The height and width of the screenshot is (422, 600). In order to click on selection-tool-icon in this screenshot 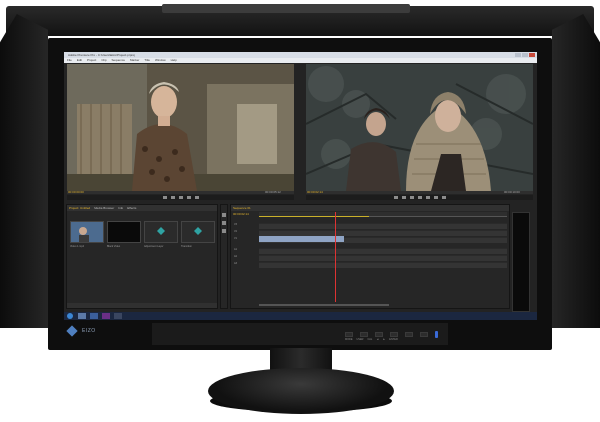, I will do `click(224, 215)`.